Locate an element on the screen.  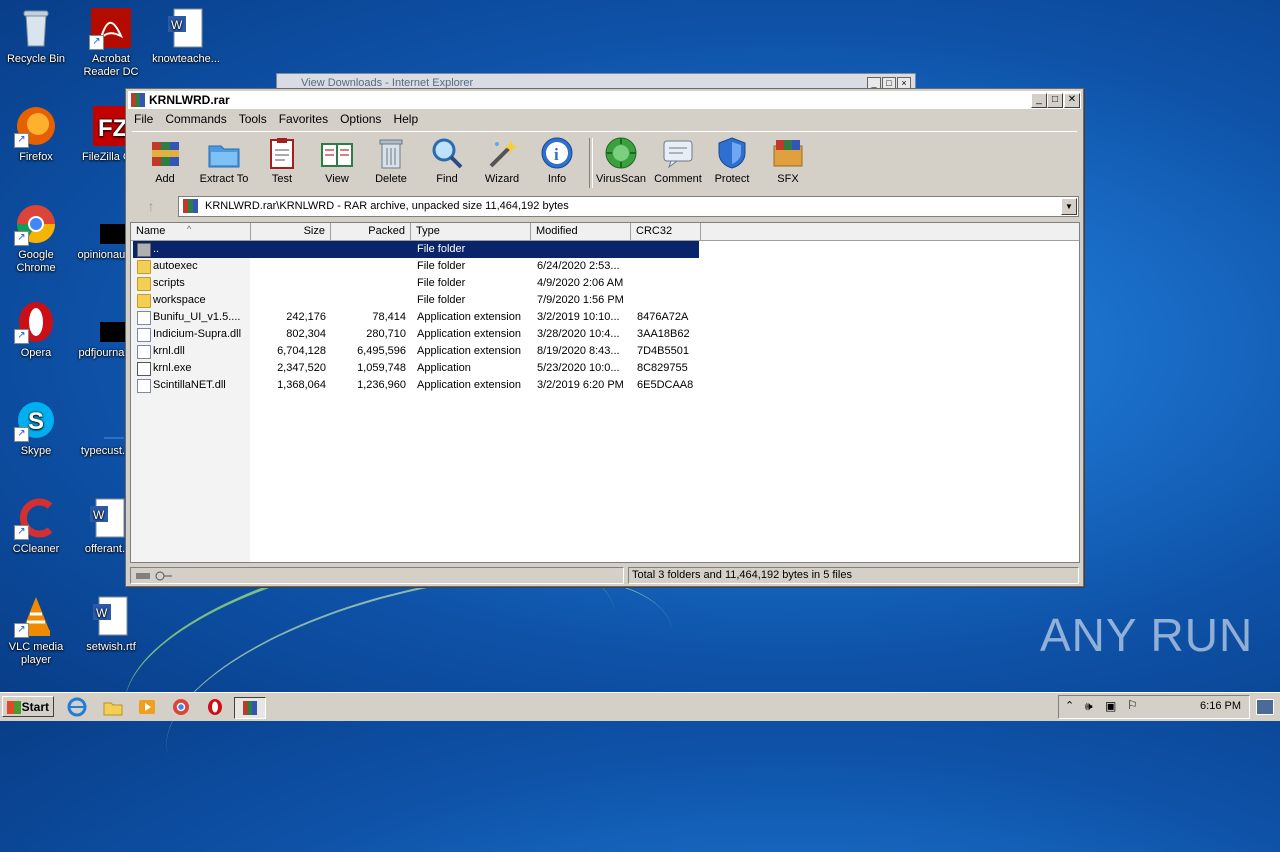
cell-packed: 1,236,960 is located at coordinates (381, 385).